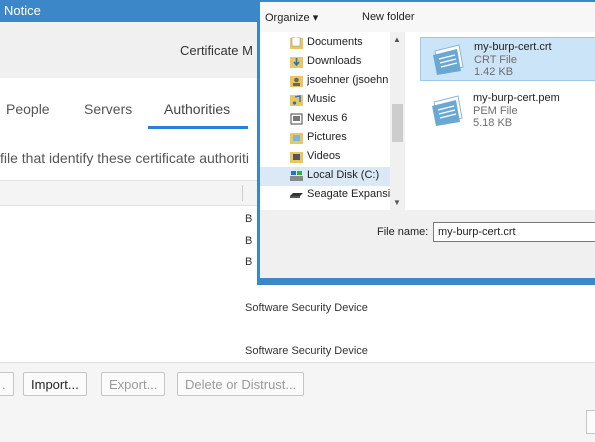 The width and height of the screenshot is (595, 442). Describe the element at coordinates (335, 42) in the screenshot. I see `nav-item-label: Documents` at that location.